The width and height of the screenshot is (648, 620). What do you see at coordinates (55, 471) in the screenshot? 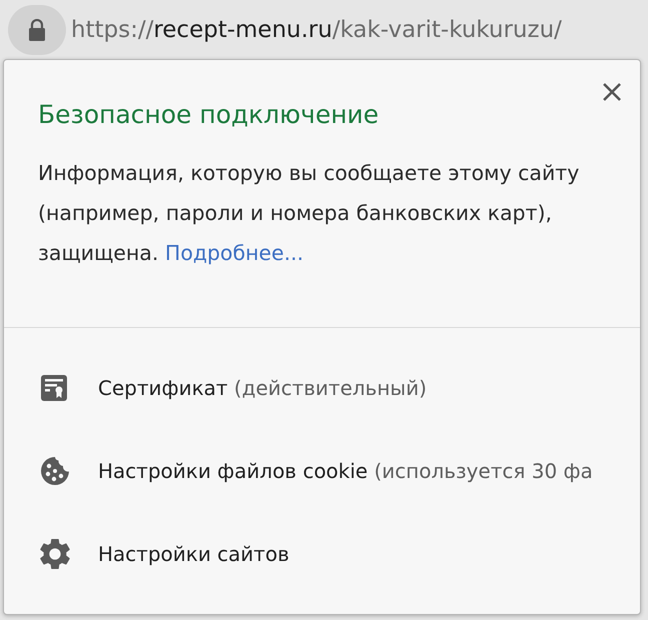
I see `cookie-icon` at bounding box center [55, 471].